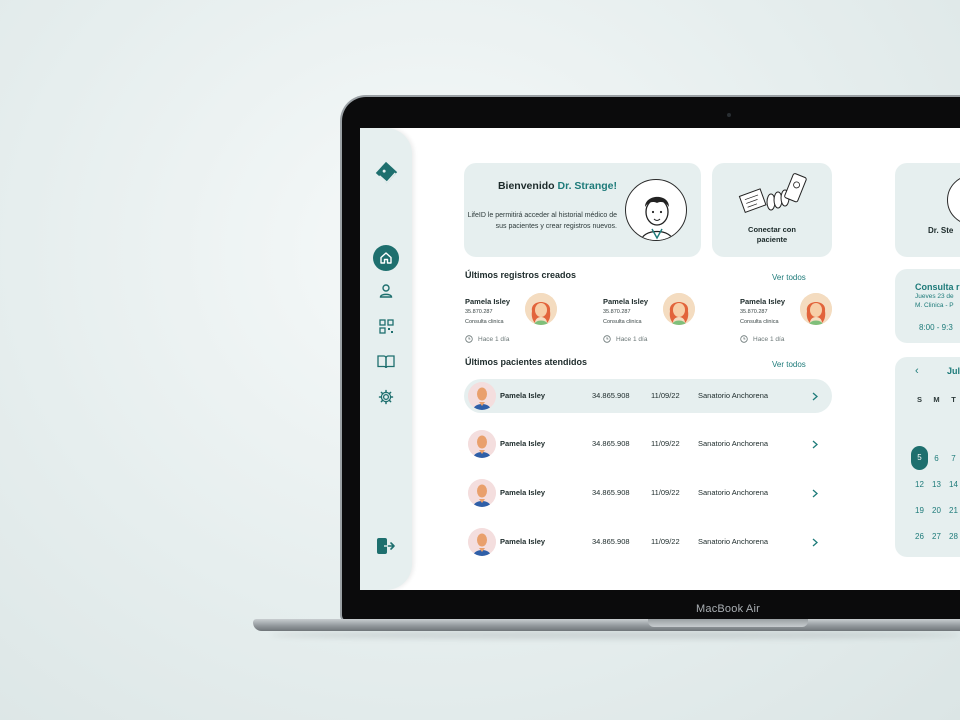  I want to click on calendar-weekday: S, so click(919, 399).